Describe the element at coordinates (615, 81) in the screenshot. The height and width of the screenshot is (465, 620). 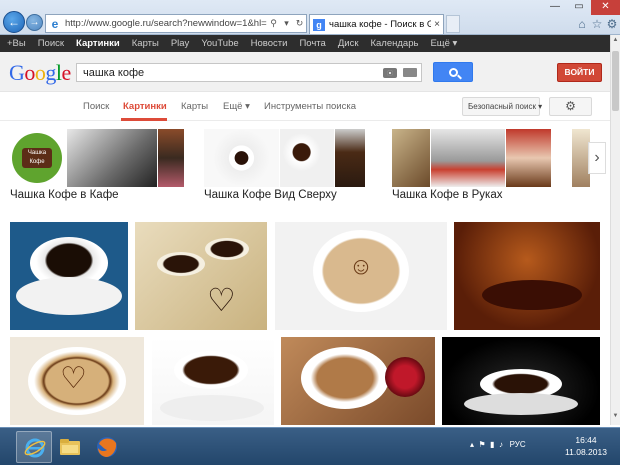
I see `scrollbar-thumb` at that location.